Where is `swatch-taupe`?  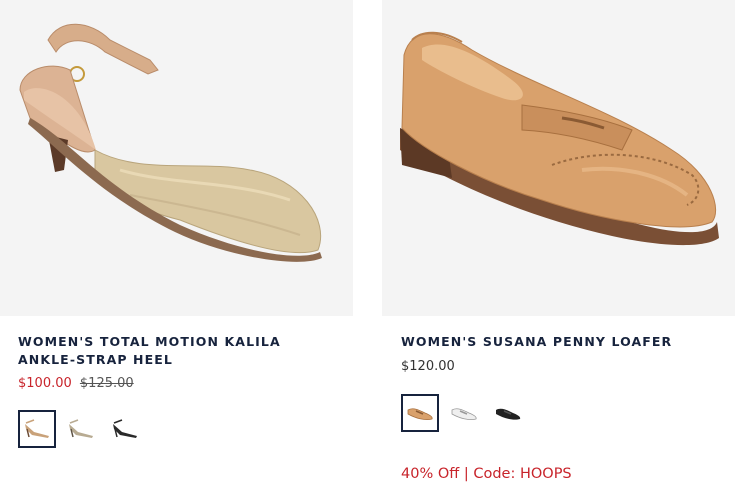
swatch-taupe is located at coordinates (81, 429).